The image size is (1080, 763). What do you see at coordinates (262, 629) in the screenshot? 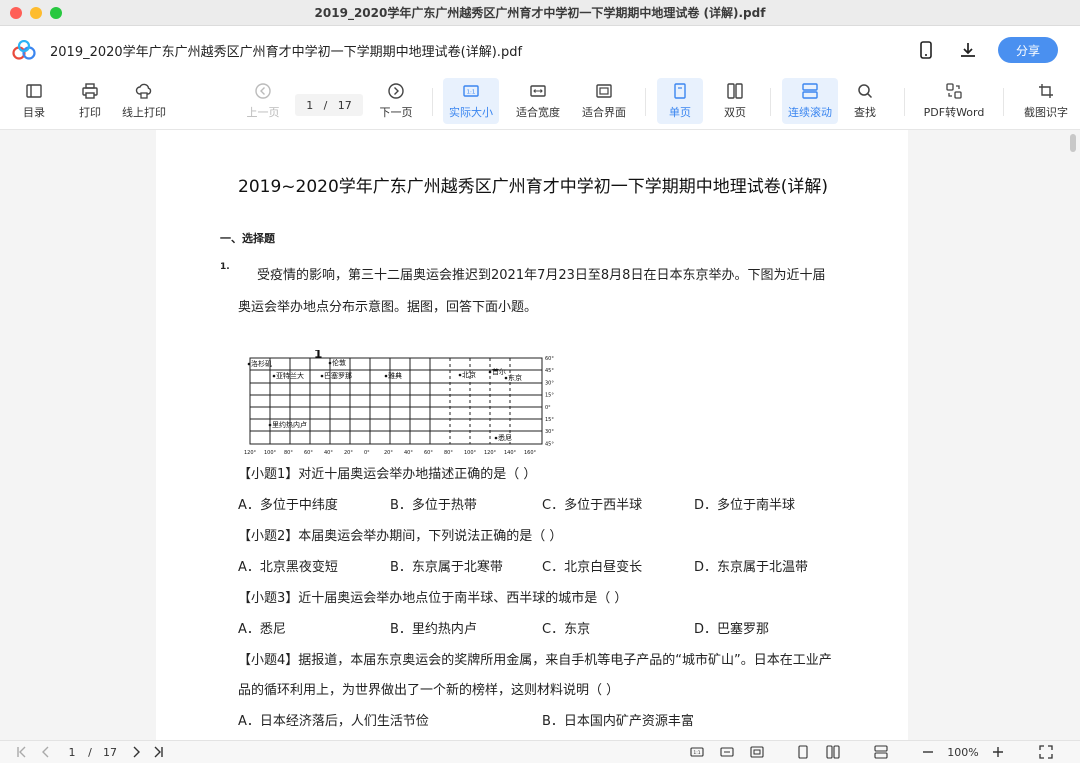
I see `q3-option-a: A．悉尼` at bounding box center [262, 629].